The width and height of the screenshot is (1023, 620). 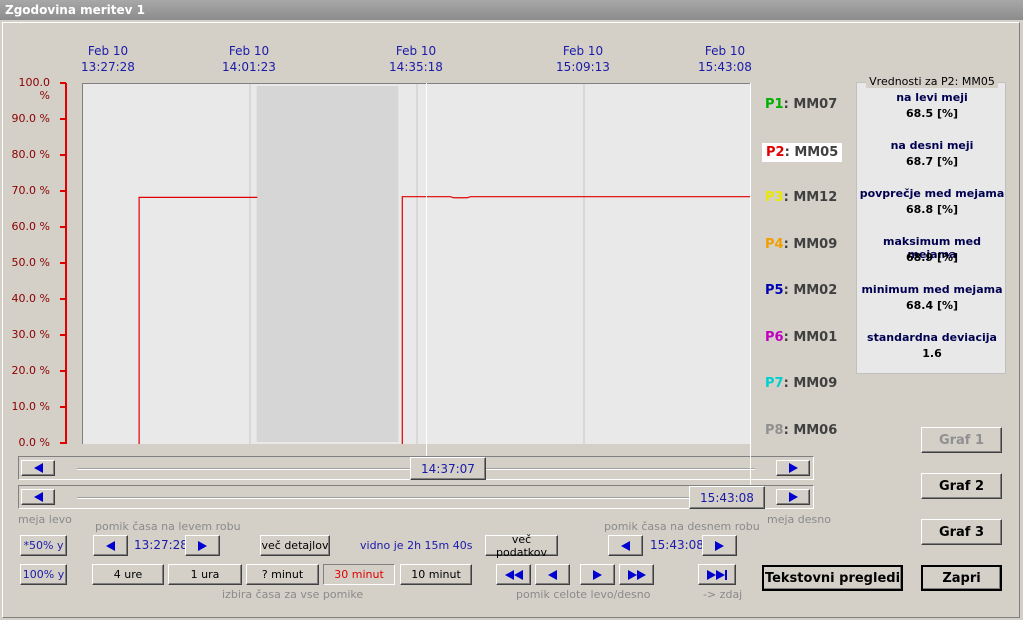 What do you see at coordinates (249, 67) in the screenshot?
I see `time-label-time: 14:01:23` at bounding box center [249, 67].